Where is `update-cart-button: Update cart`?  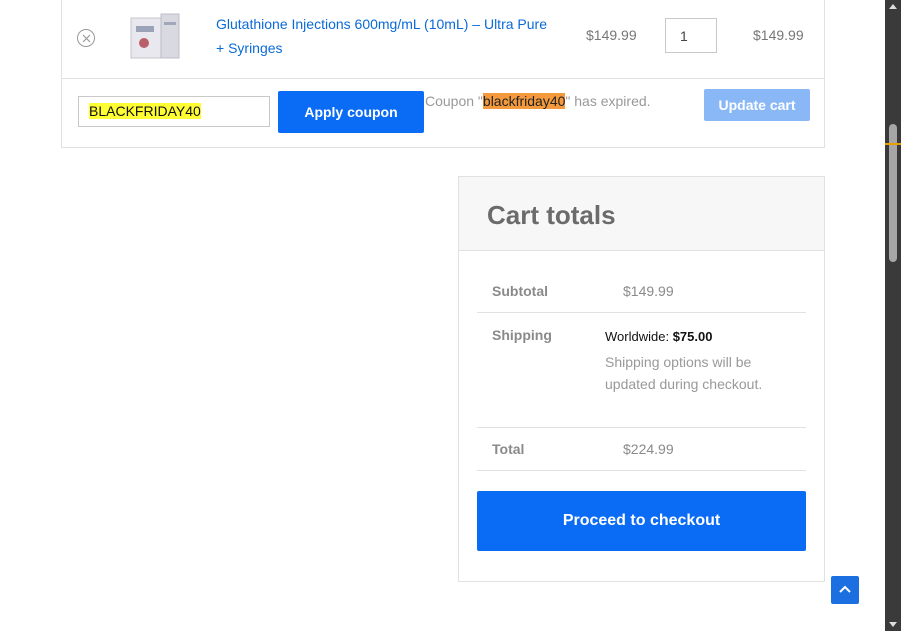
update-cart-button: Update cart is located at coordinates (757, 105).